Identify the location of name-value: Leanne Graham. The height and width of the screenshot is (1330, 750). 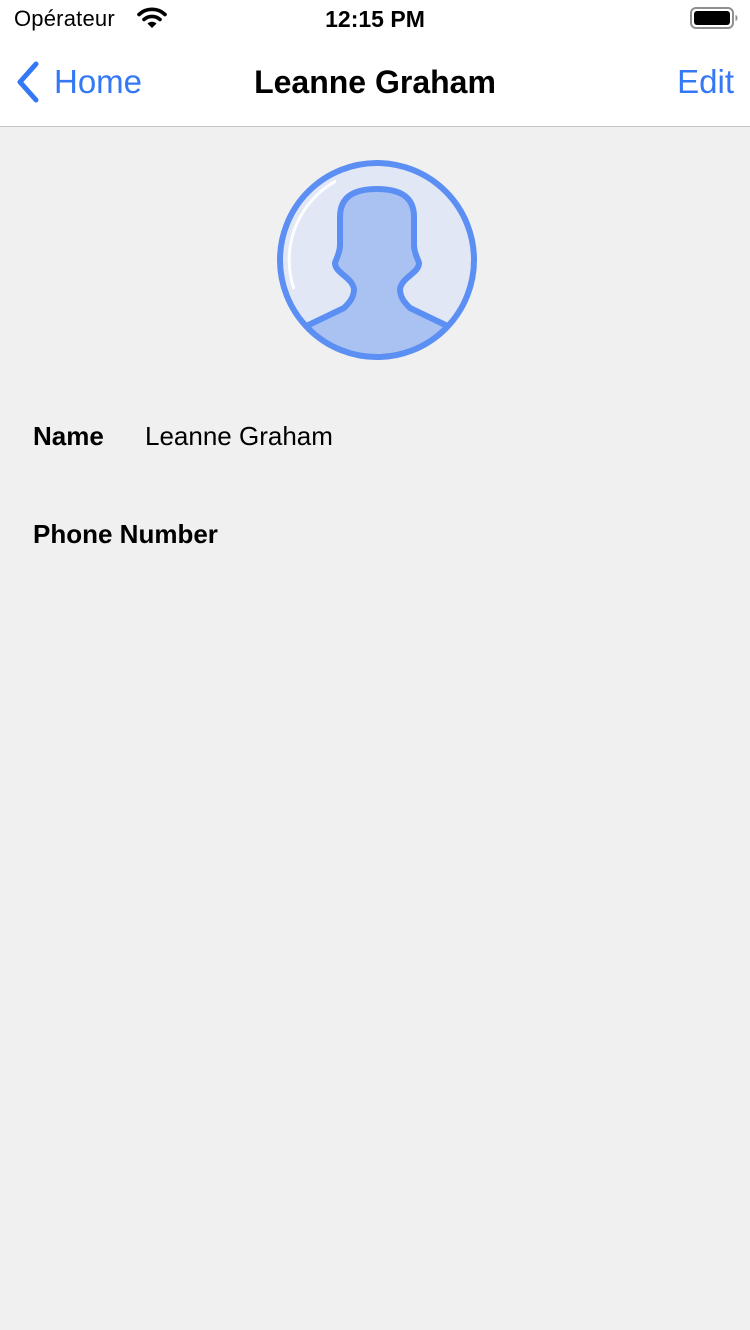
(239, 436).